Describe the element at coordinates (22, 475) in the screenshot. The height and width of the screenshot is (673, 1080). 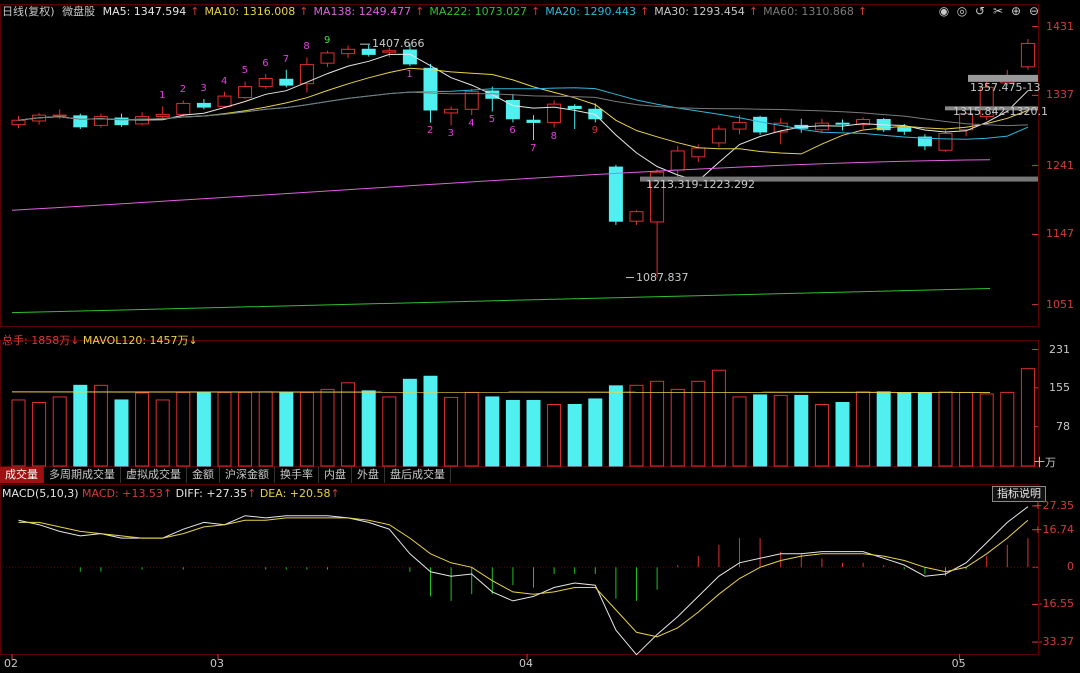
I see `tab-indicator: 成交量` at that location.